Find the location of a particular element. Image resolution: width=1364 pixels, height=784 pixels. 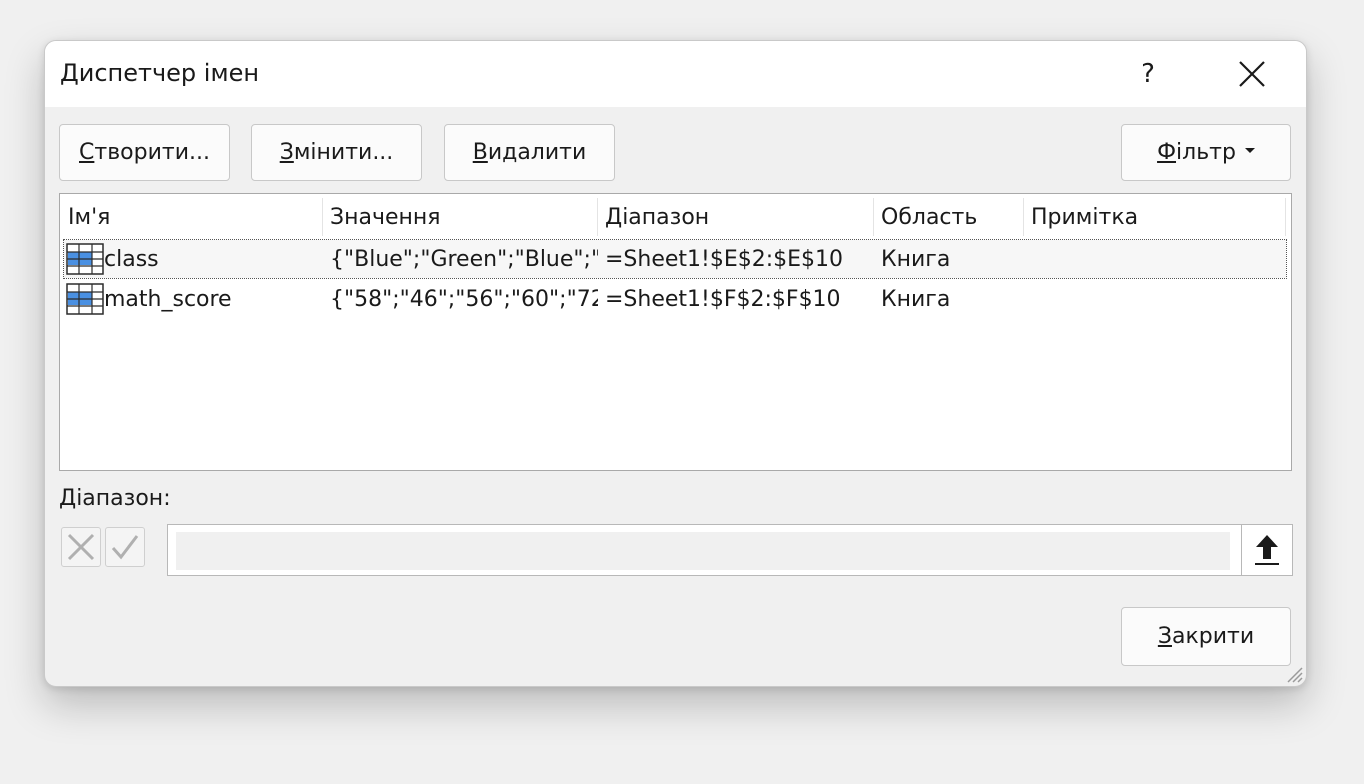

column-header-range: Діапазон is located at coordinates (735, 217).